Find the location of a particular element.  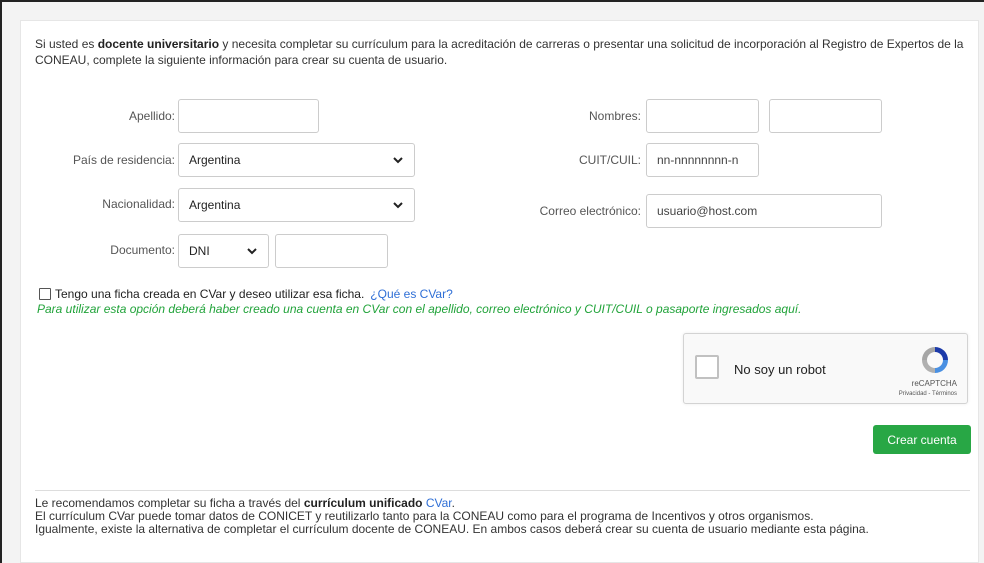

pais-select: Argentina is located at coordinates (296, 160).